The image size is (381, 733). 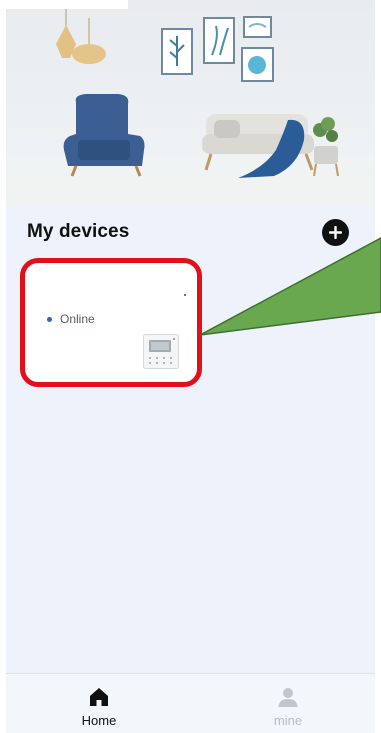 What do you see at coordinates (190, 703) in the screenshot?
I see `bottom-tab-bar: Home mine` at bounding box center [190, 703].